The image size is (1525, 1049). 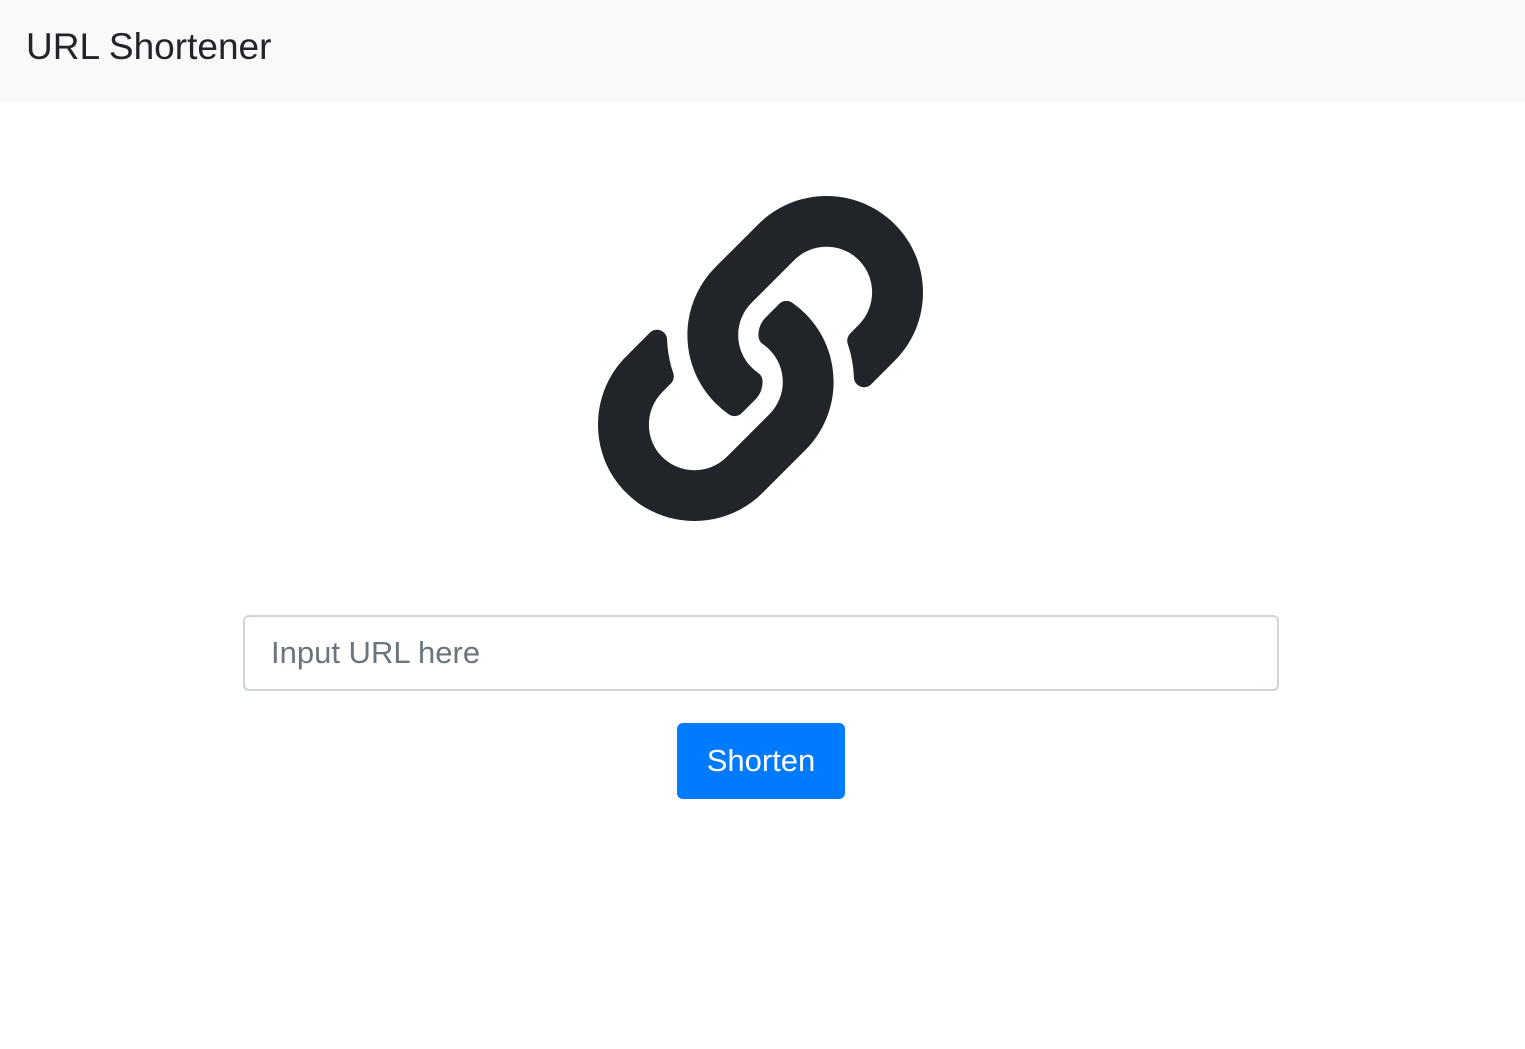 What do you see at coordinates (148, 47) in the screenshot?
I see `brand-title: URL Shortener` at bounding box center [148, 47].